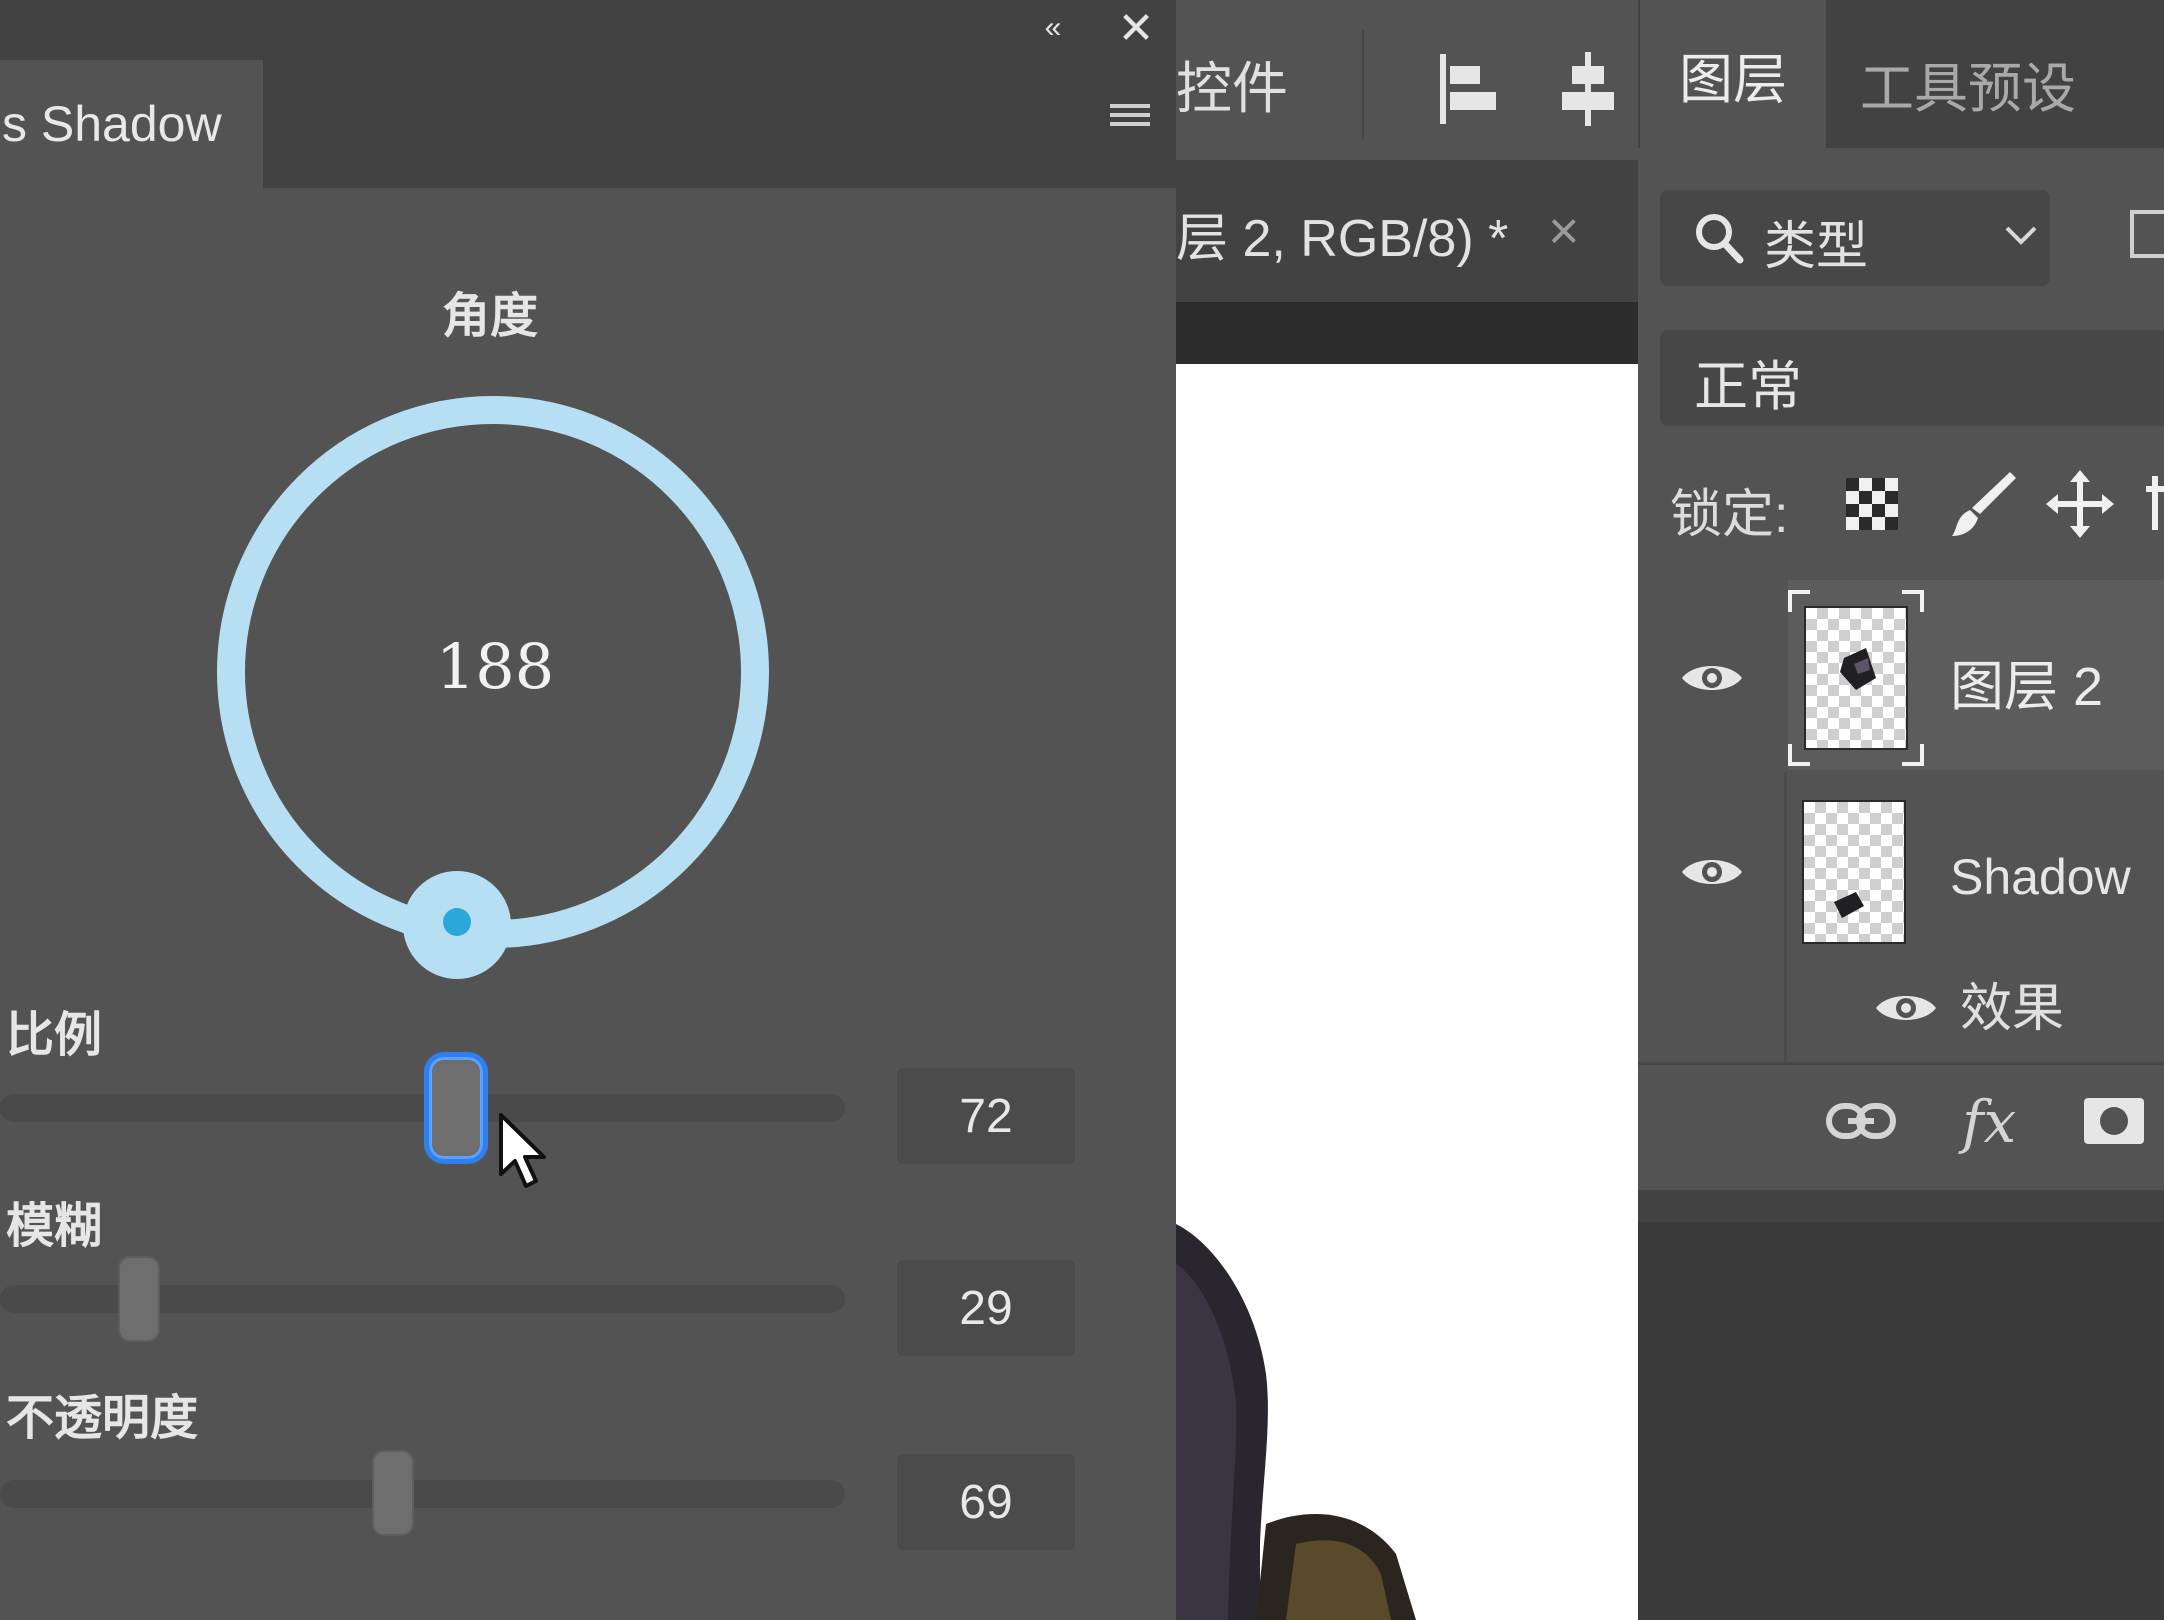 The height and width of the screenshot is (1620, 2164). Describe the element at coordinates (422, 1494) in the screenshot. I see `opacity-slider-track` at that location.